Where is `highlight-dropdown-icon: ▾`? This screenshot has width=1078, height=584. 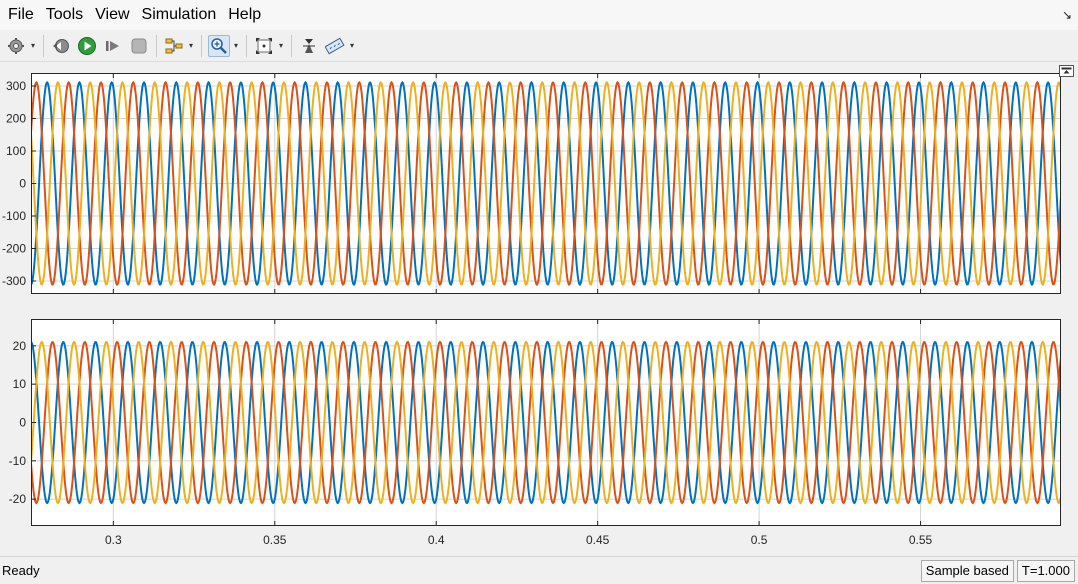
highlight-dropdown-icon: ▾ is located at coordinates (191, 45).